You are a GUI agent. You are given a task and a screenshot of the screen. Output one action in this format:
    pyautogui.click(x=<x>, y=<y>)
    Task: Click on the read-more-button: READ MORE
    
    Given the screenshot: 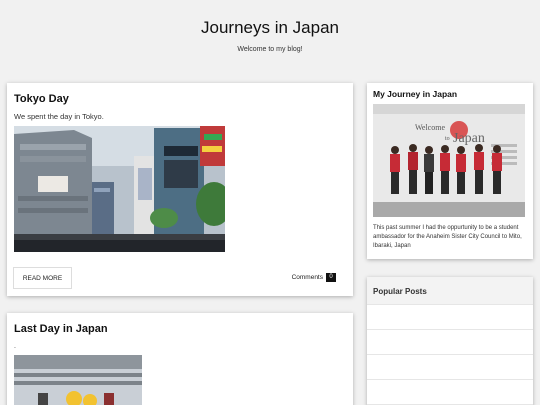 What is the action you would take?
    pyautogui.click(x=42, y=278)
    